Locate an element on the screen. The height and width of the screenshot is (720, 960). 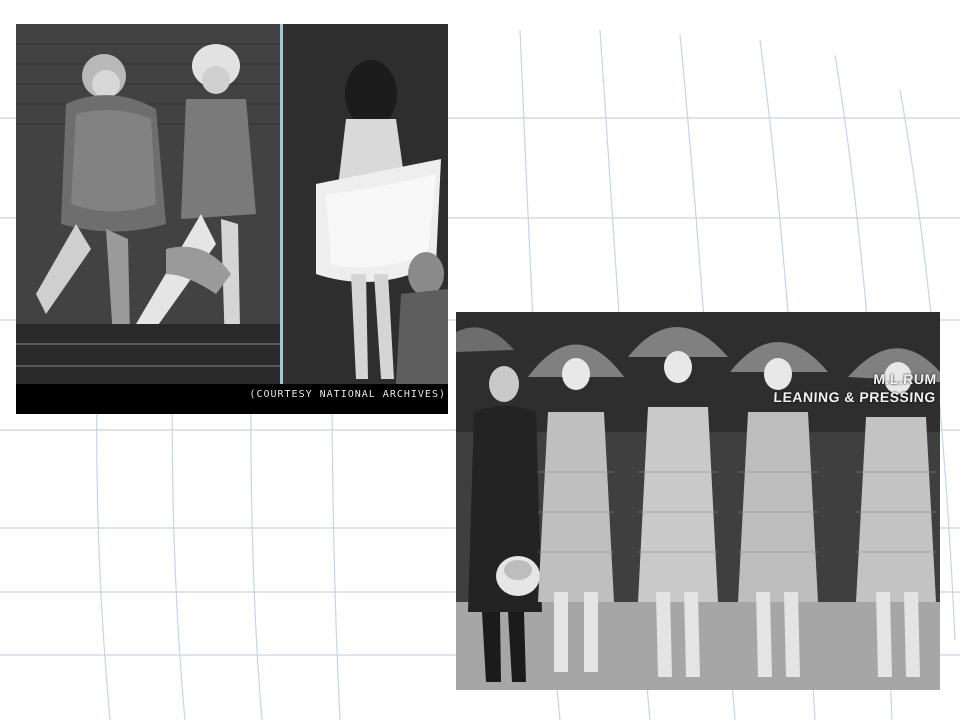
shop-sign-line-2: LEANING & PRESSING is located at coordinates (854, 397).